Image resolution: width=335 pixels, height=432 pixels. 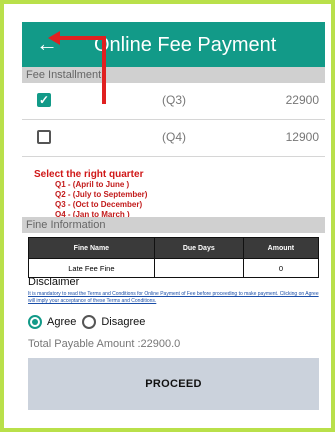 What do you see at coordinates (104, 70) in the screenshot?
I see `annotation-arrow-stem` at bounding box center [104, 70].